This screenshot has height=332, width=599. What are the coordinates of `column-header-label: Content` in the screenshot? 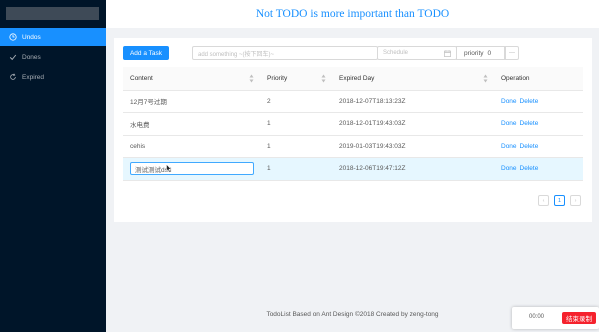 It's located at (141, 78).